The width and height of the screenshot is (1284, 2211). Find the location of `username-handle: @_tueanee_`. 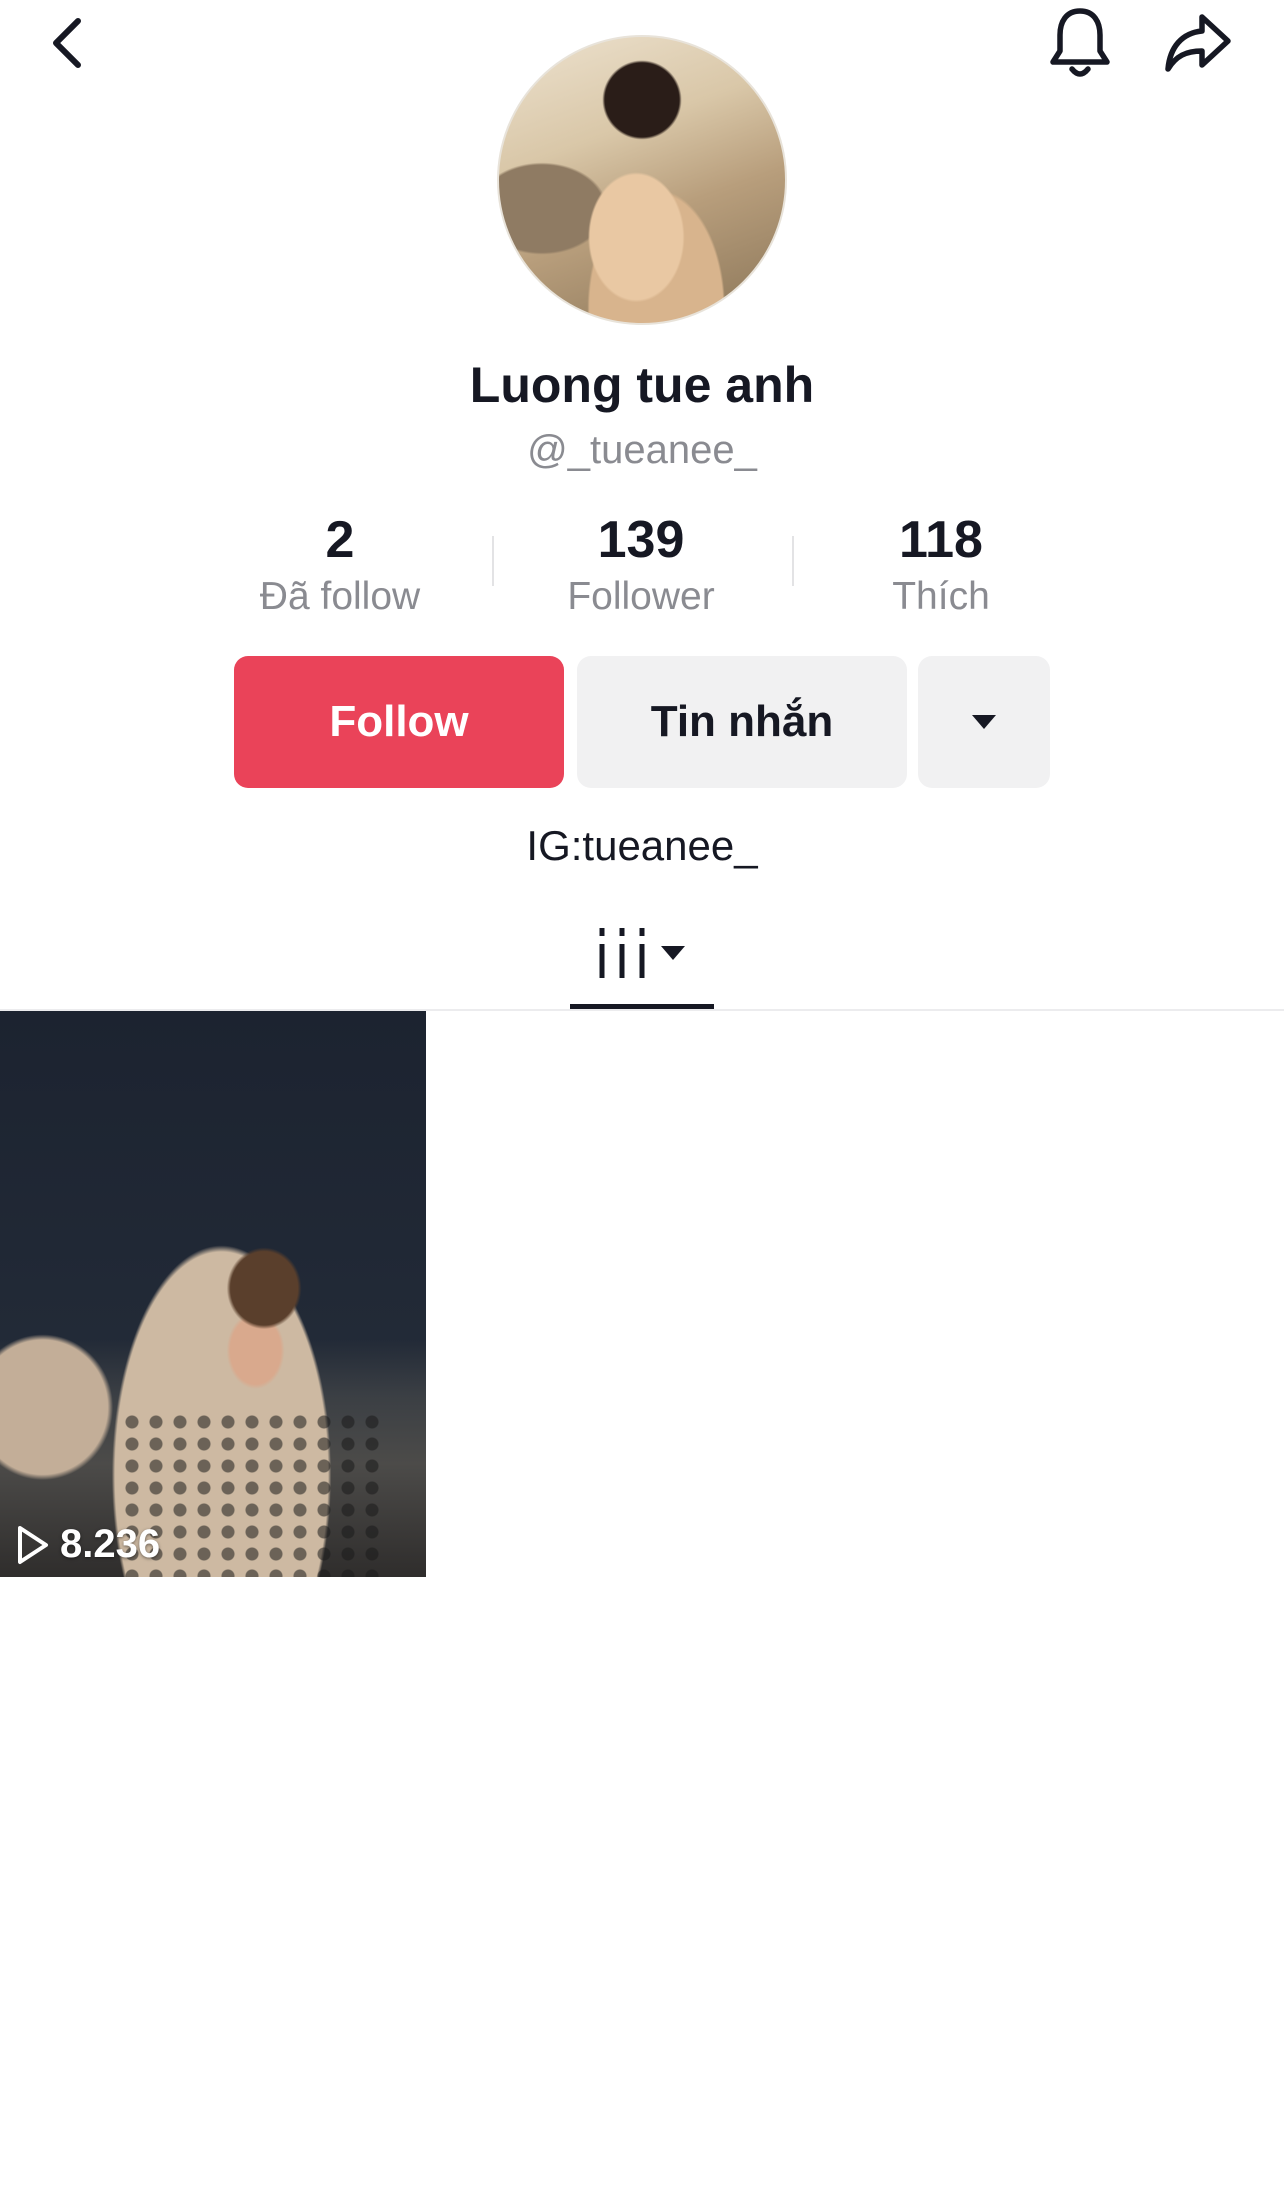

username-handle: @_tueanee_ is located at coordinates (642, 450).